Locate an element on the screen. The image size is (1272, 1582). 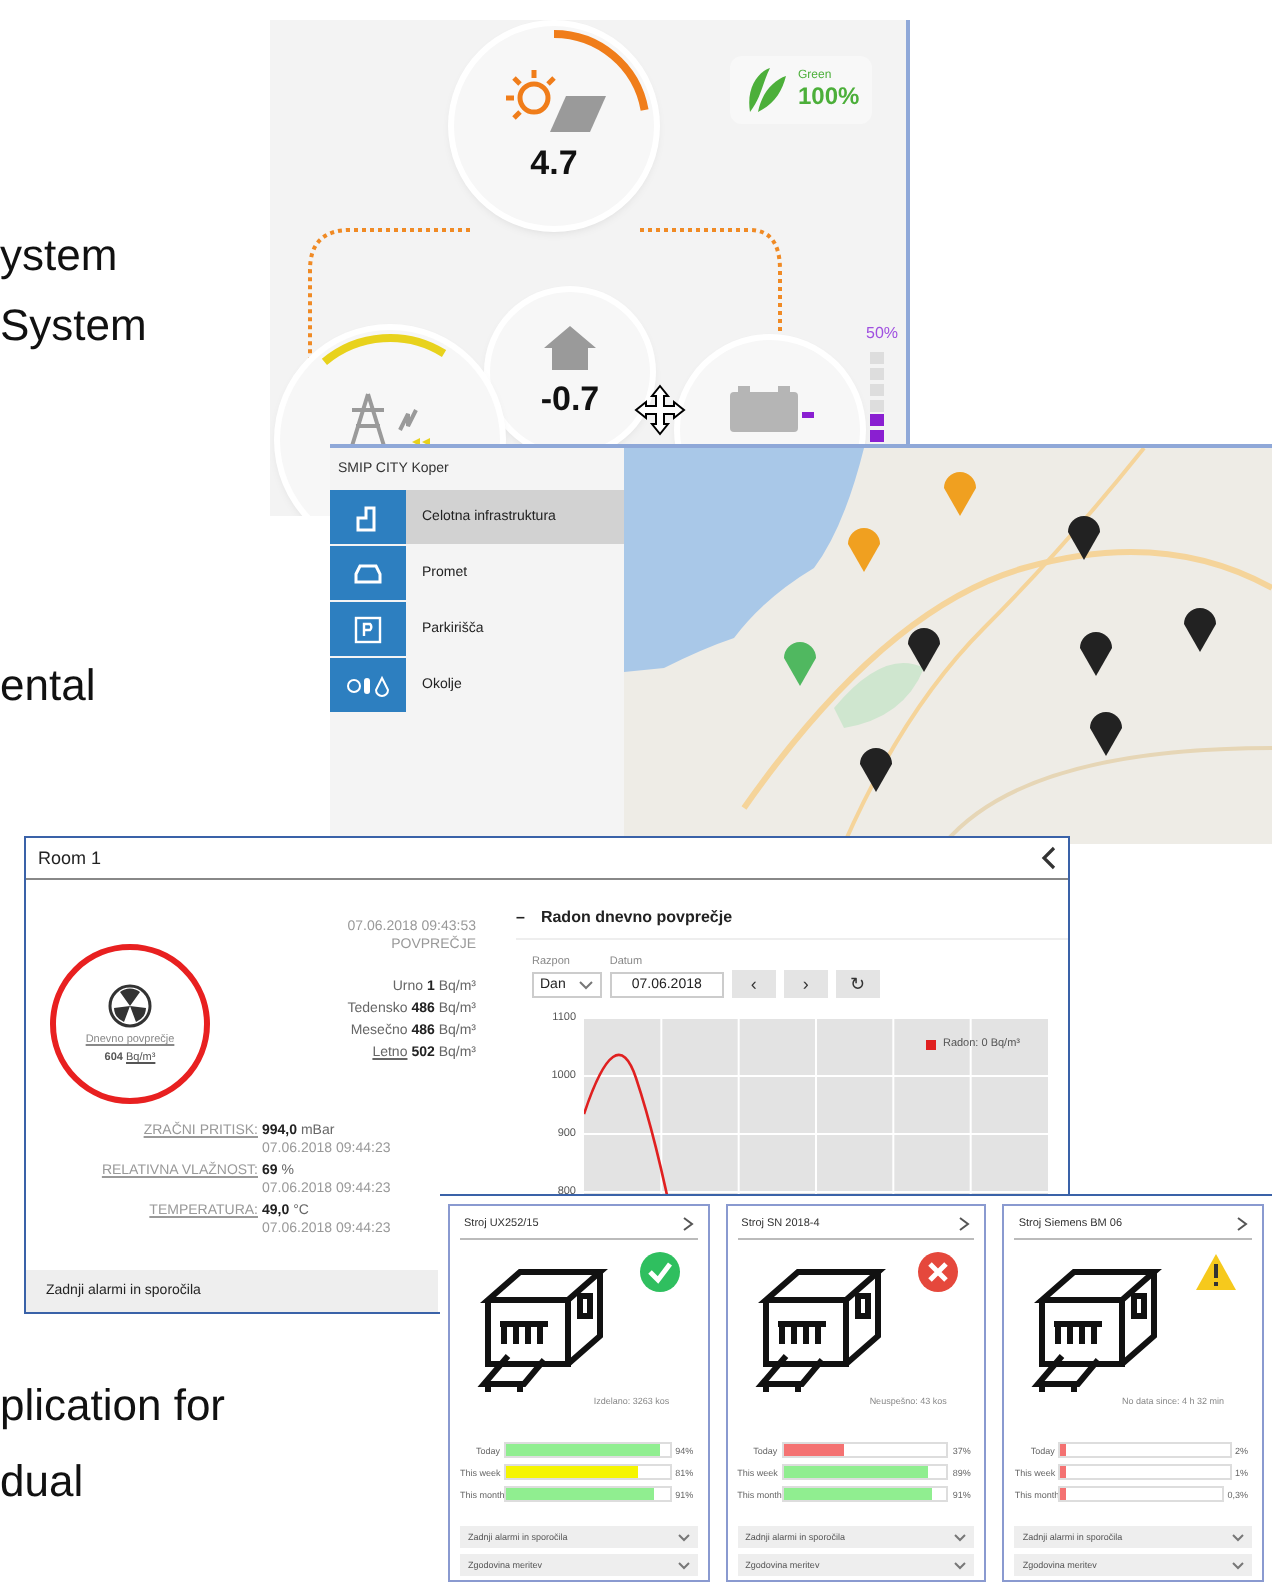
slide-text: ental is located at coordinates (48, 686).